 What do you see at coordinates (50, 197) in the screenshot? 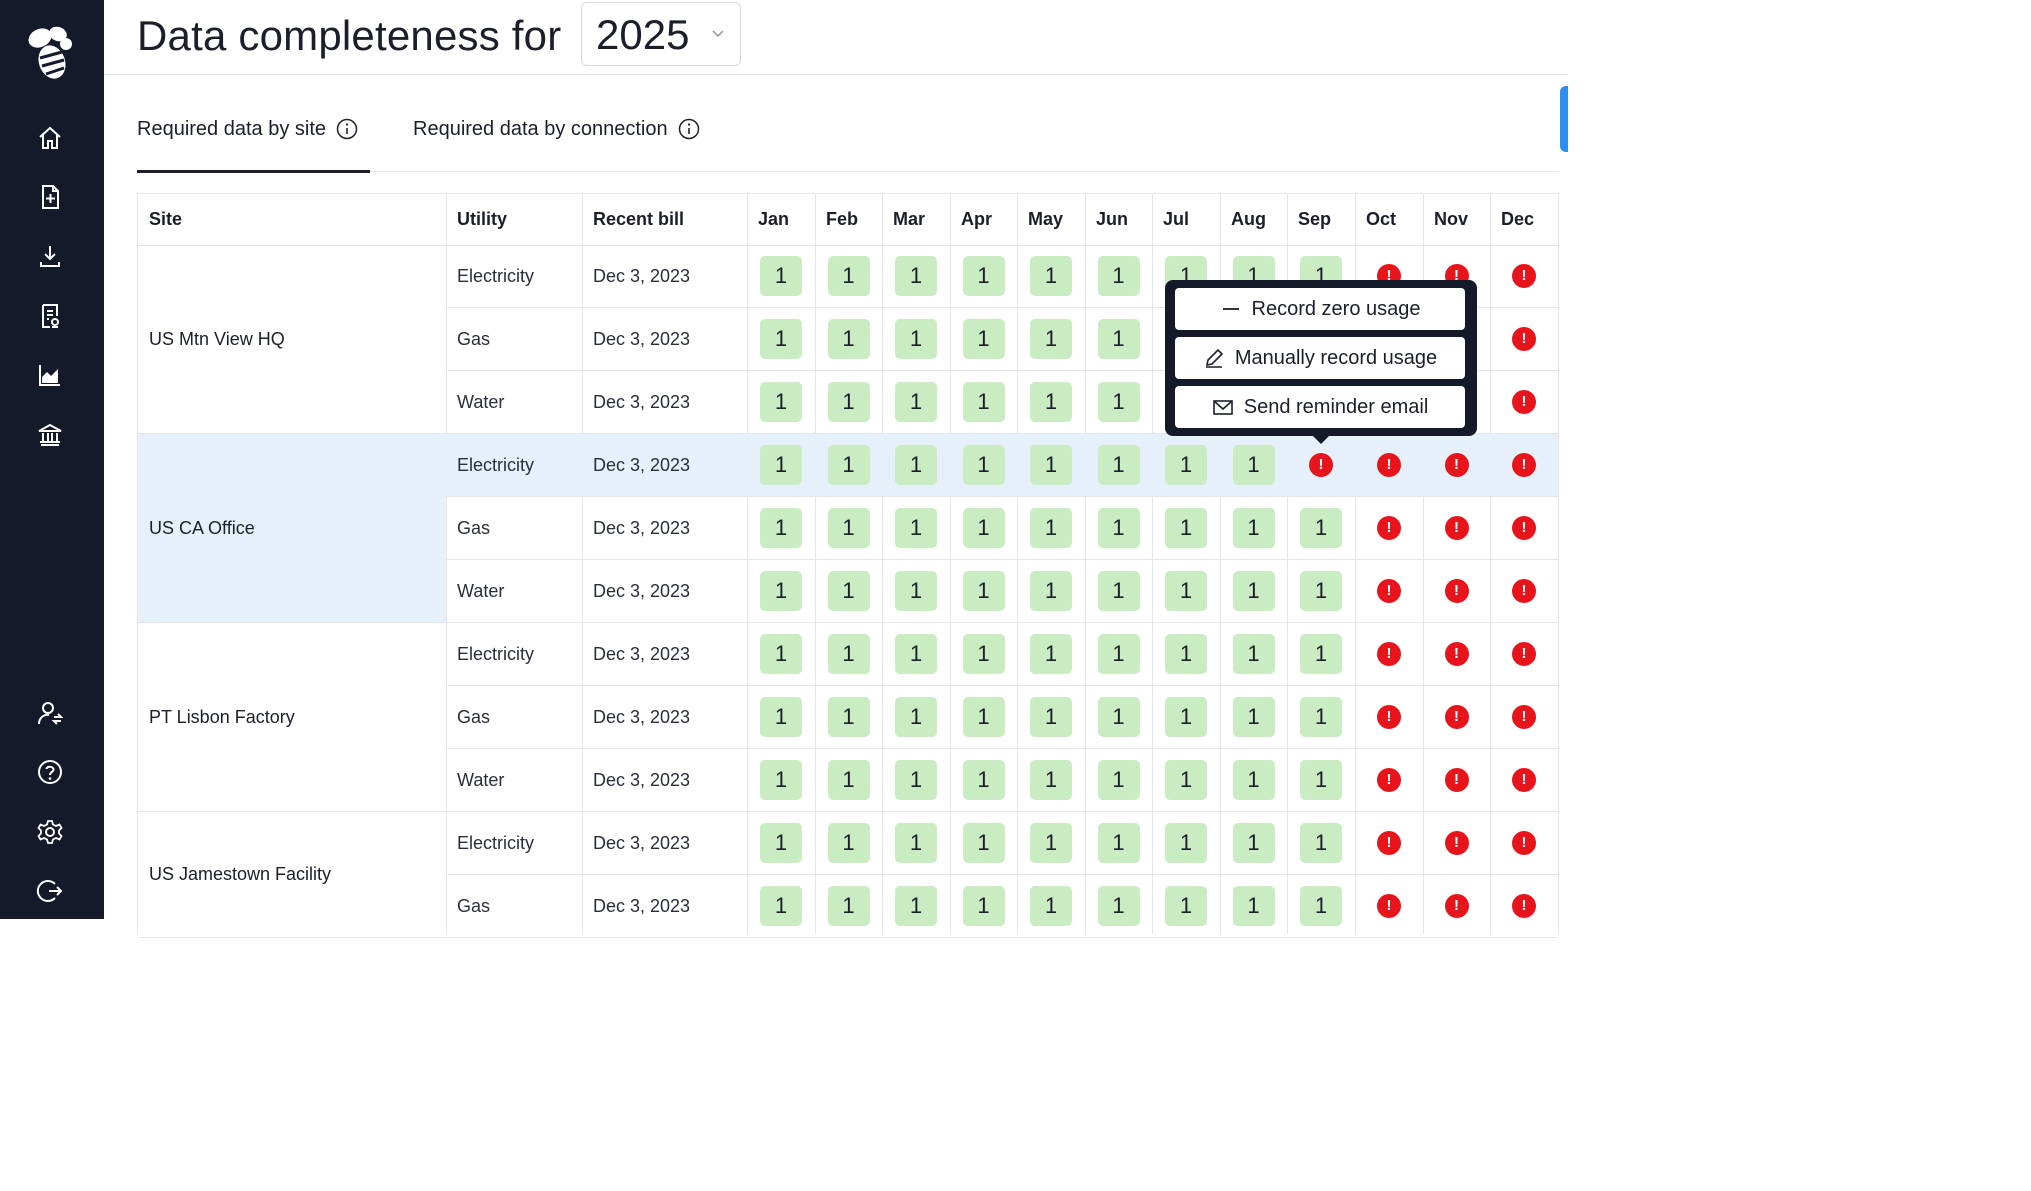
I see `add-document-icon` at bounding box center [50, 197].